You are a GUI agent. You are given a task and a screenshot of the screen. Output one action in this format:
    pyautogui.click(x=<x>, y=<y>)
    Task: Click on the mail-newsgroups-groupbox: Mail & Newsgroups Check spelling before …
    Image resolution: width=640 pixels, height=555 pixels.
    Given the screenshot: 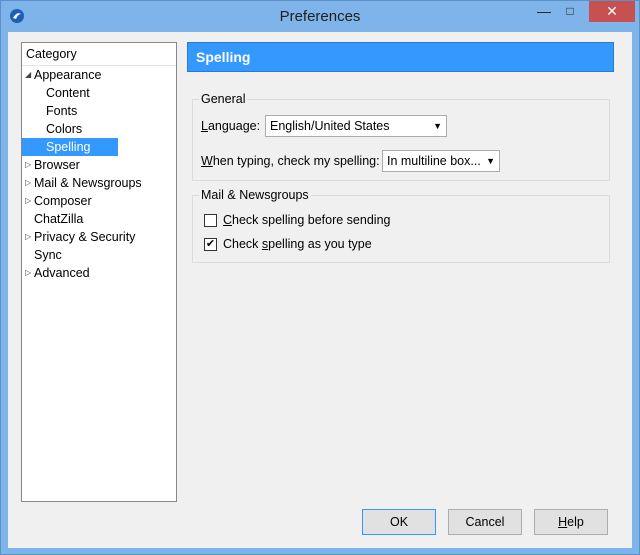 What is the action you would take?
    pyautogui.click(x=401, y=225)
    